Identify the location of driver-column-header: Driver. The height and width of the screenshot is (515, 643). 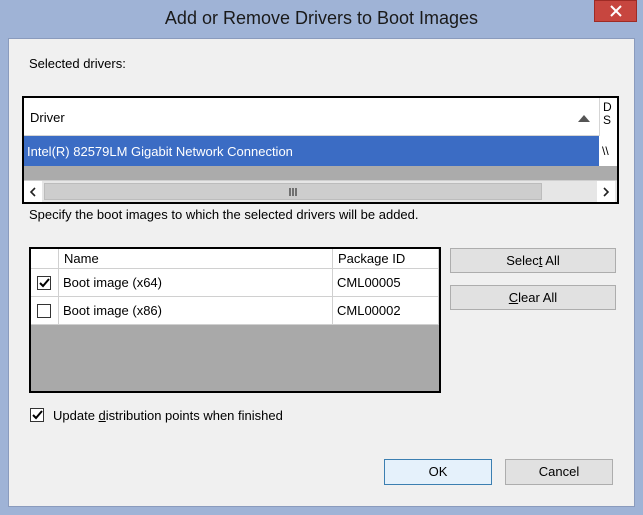
(311, 117).